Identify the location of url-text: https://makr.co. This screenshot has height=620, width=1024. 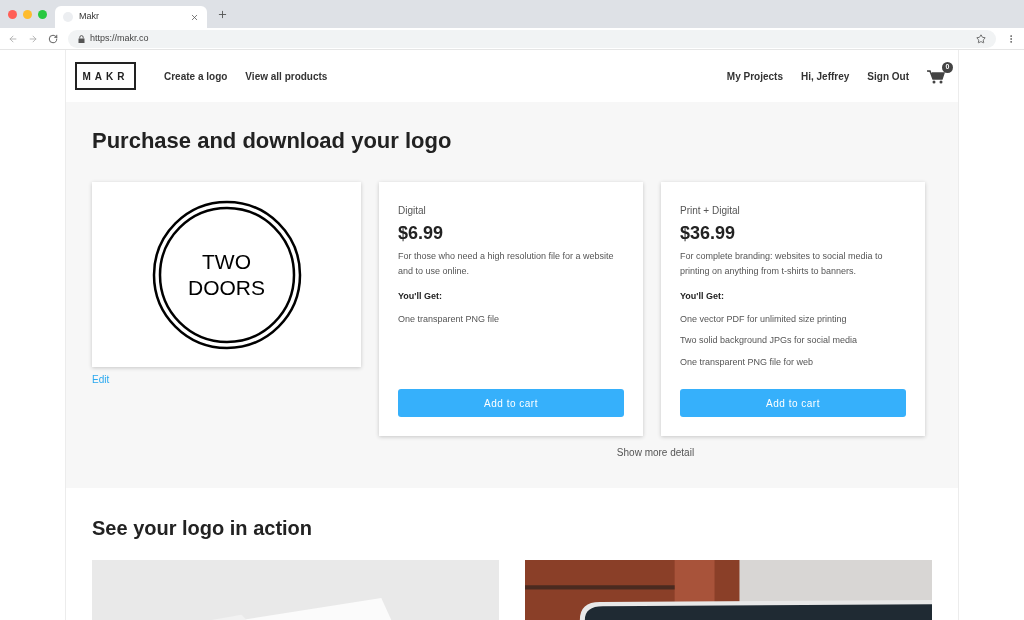
(120, 38).